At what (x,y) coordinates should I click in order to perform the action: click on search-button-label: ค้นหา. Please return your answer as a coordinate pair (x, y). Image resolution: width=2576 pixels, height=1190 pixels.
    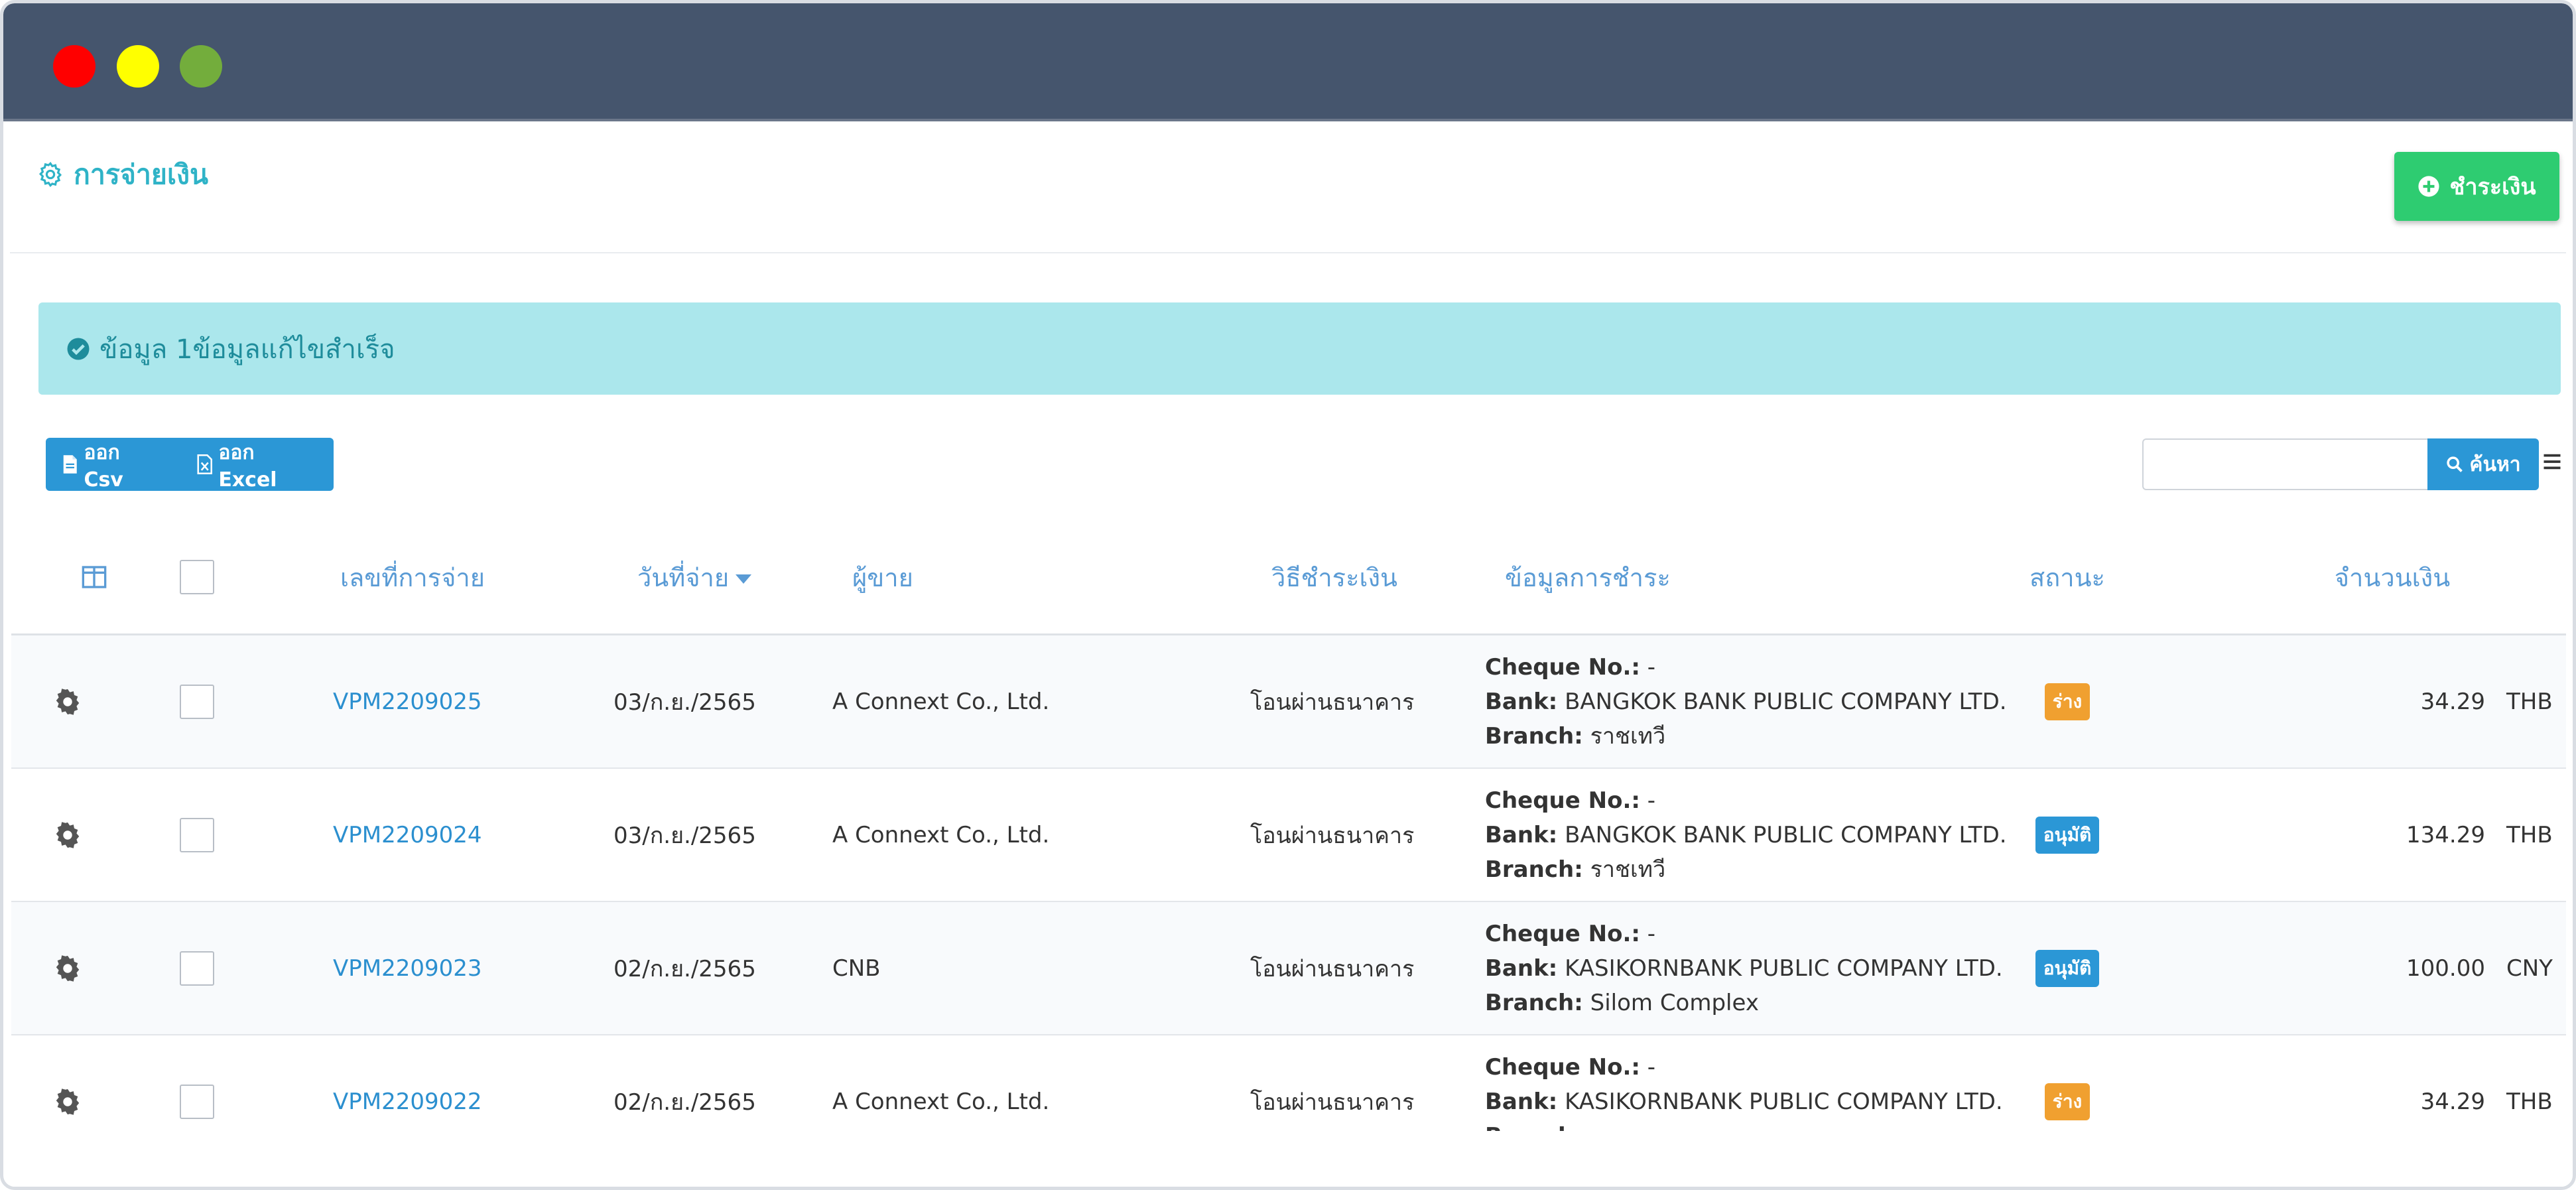
    Looking at the image, I should click on (2495, 464).